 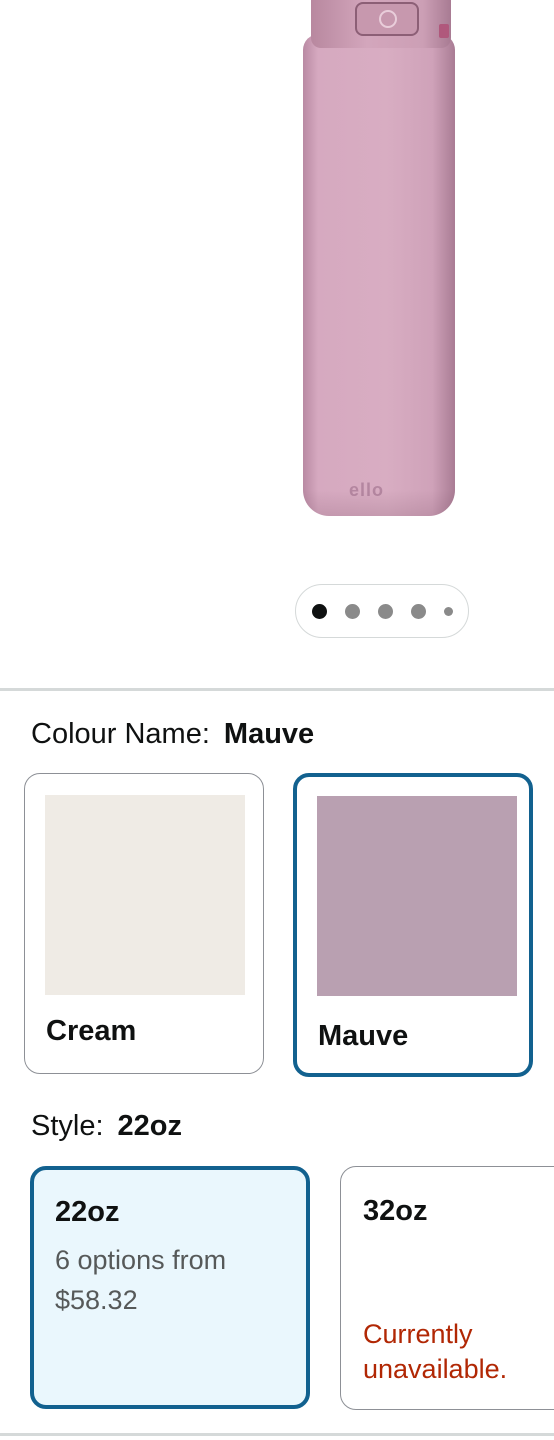 What do you see at coordinates (435, 1351) in the screenshot?
I see `availability-status: Currently unavailable.` at bounding box center [435, 1351].